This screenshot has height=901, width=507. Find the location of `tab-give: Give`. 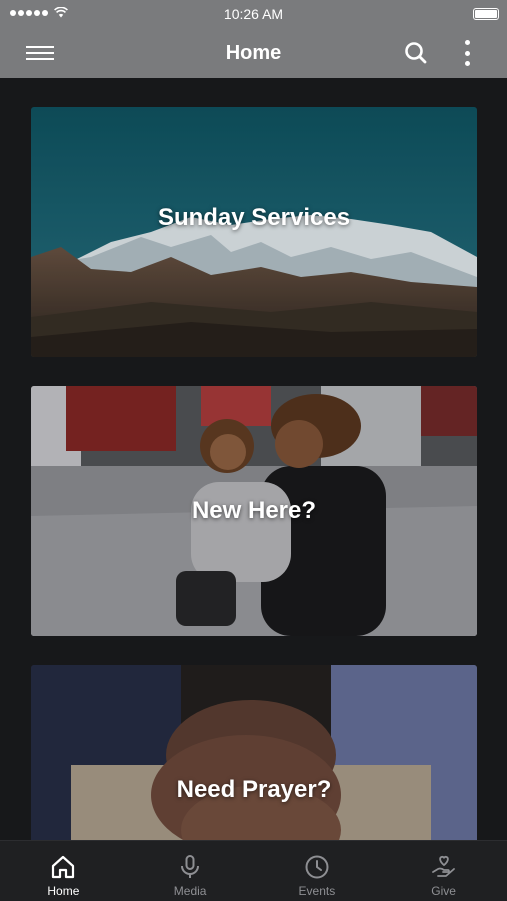

tab-give: Give is located at coordinates (443, 871).